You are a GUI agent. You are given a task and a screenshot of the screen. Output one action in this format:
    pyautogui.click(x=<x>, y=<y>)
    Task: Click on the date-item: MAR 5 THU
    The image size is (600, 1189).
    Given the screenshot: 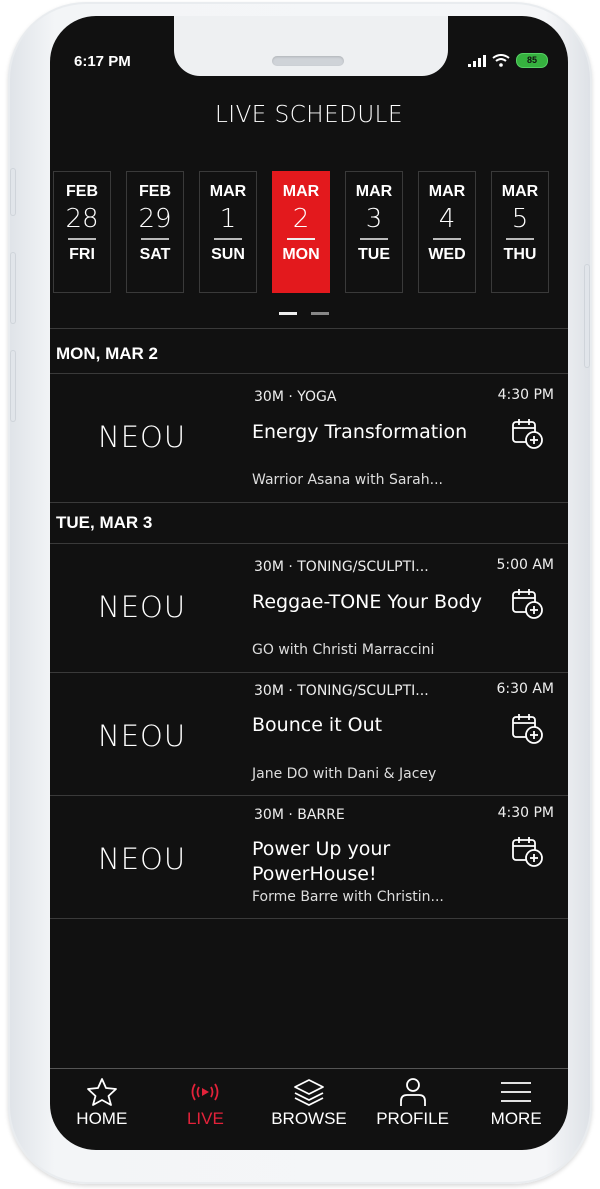 What is the action you would take?
    pyautogui.click(x=520, y=232)
    